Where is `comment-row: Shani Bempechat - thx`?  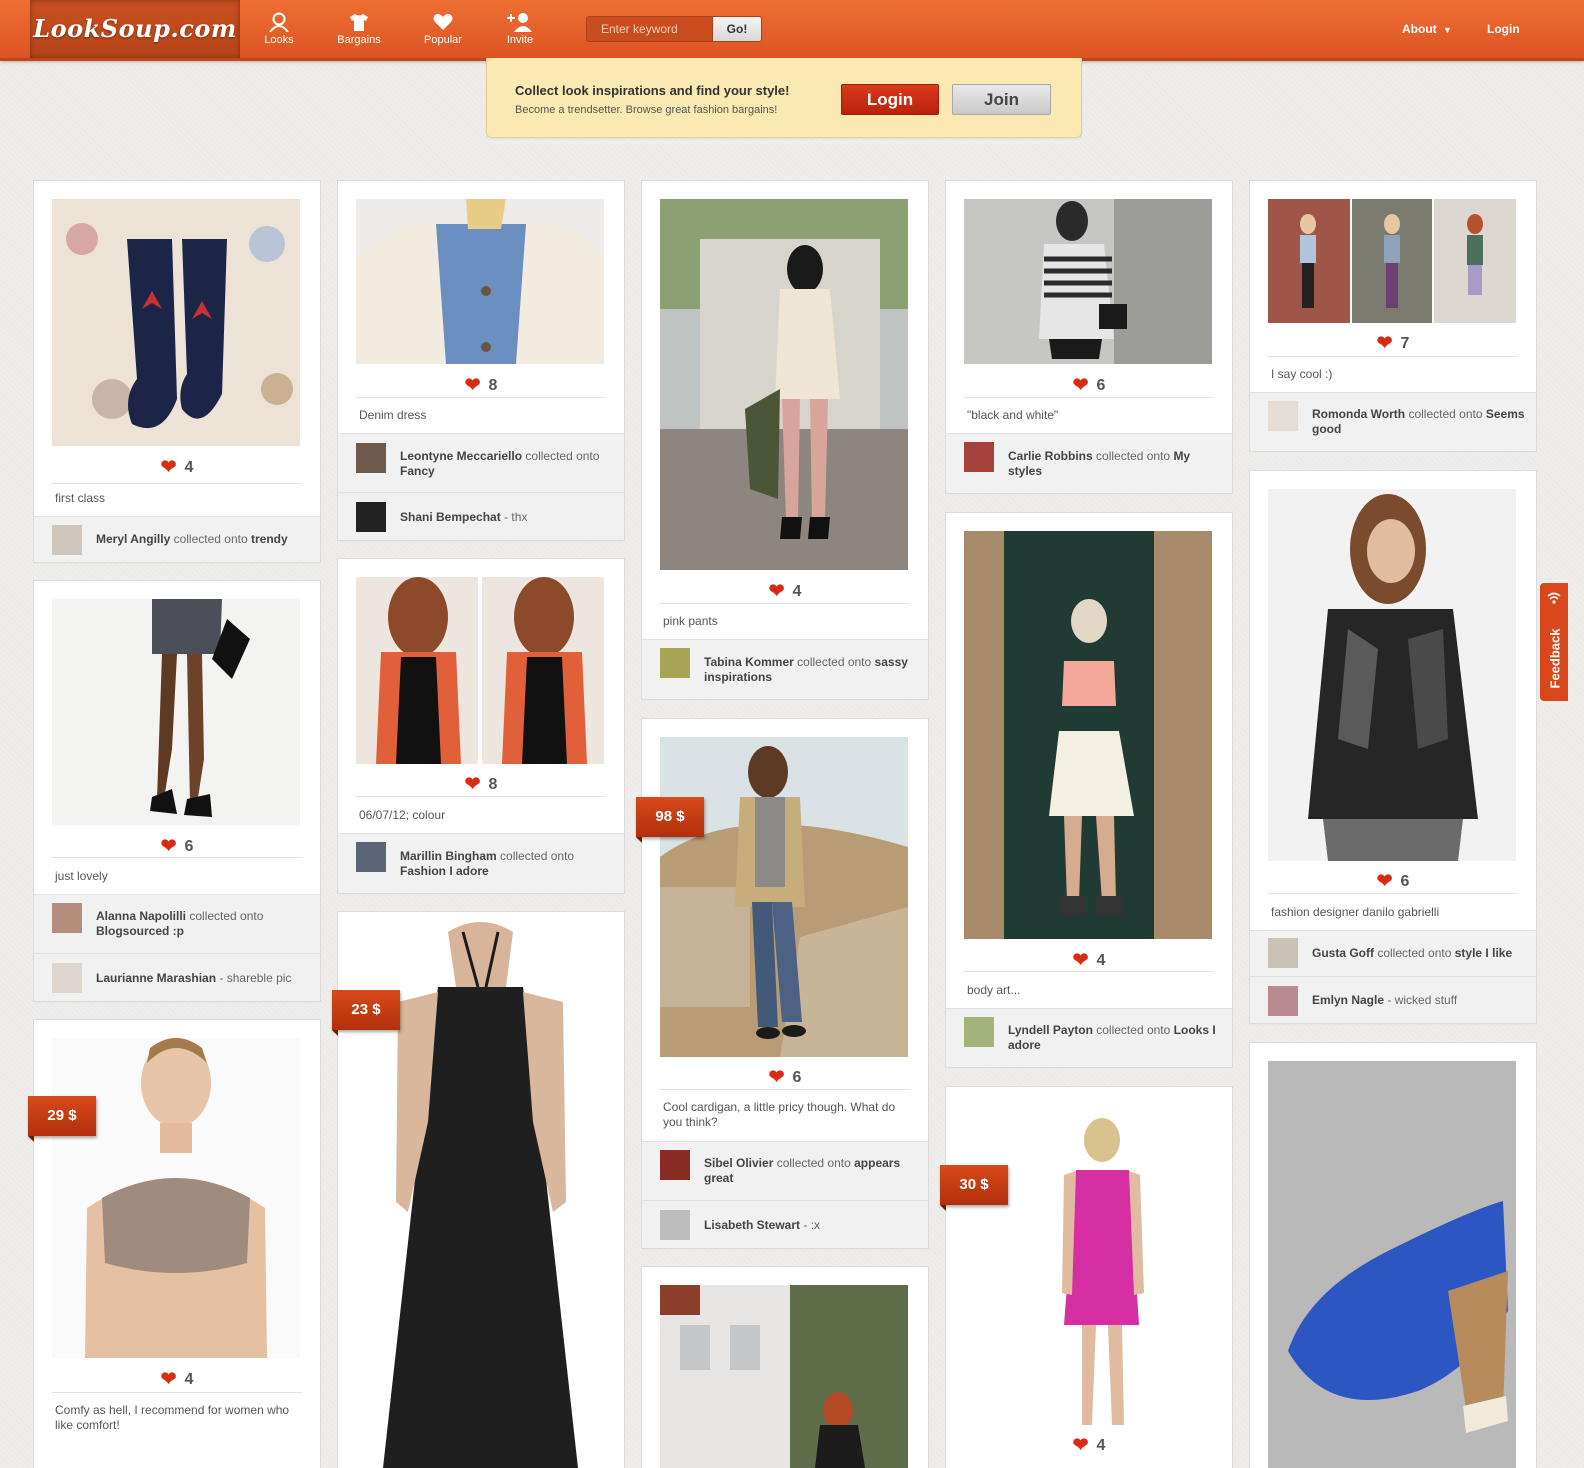 comment-row: Shani Bempechat - thx is located at coordinates (481, 516).